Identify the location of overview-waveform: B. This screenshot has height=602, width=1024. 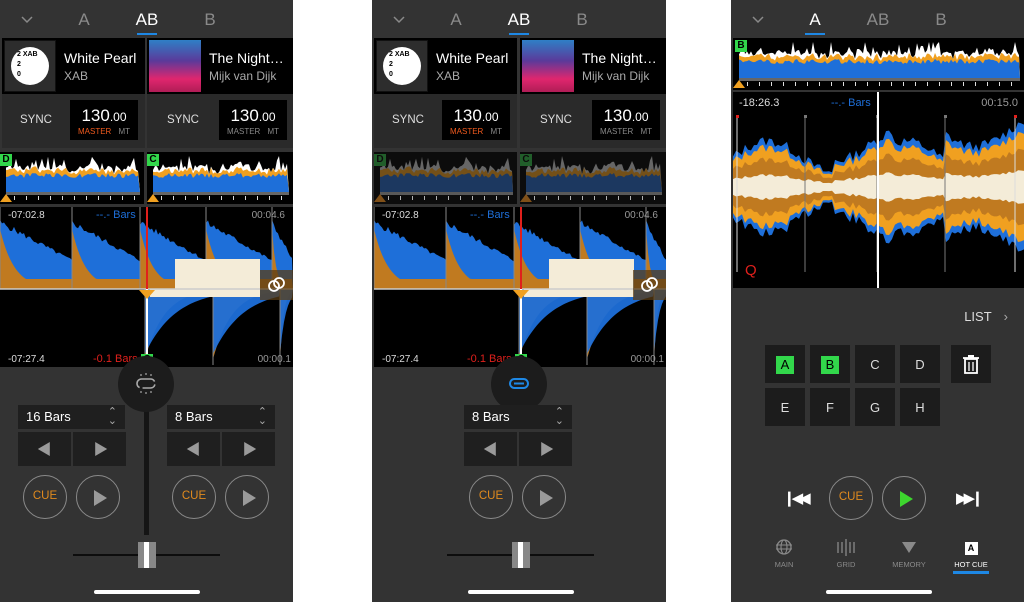
(878, 64).